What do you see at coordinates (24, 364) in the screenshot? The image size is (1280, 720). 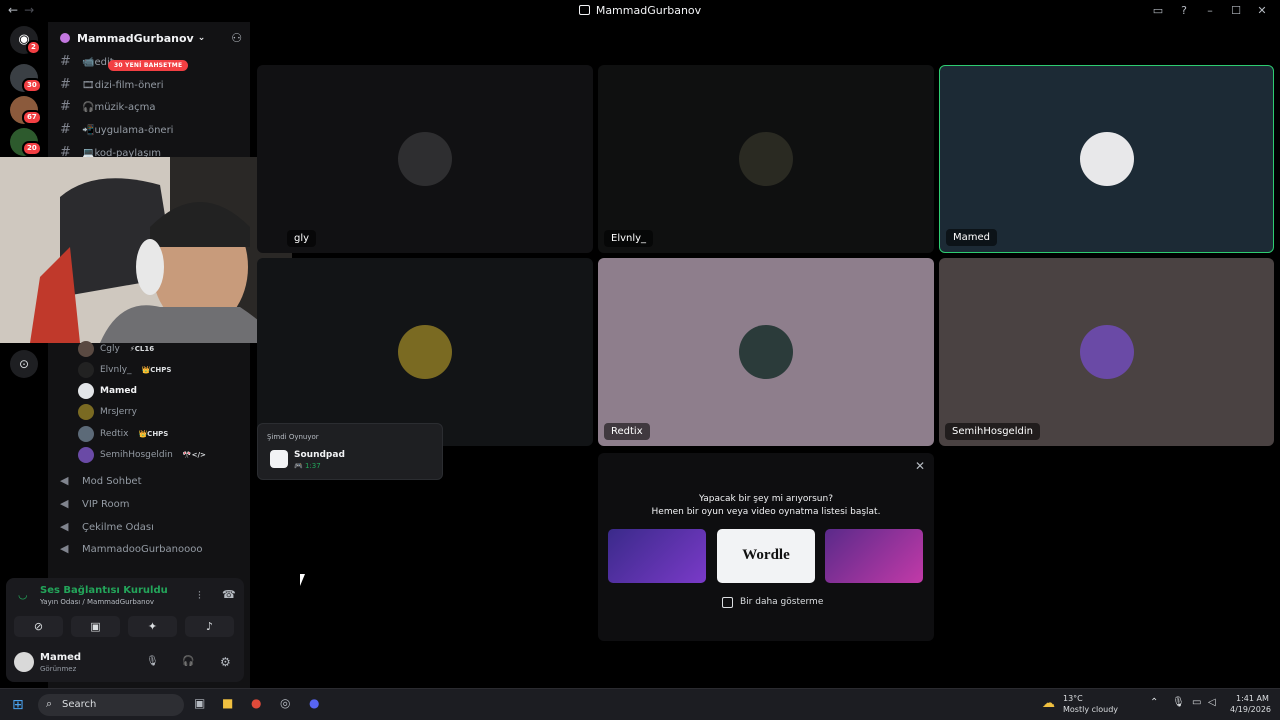 I see `discover-icon: ⊙` at bounding box center [24, 364].